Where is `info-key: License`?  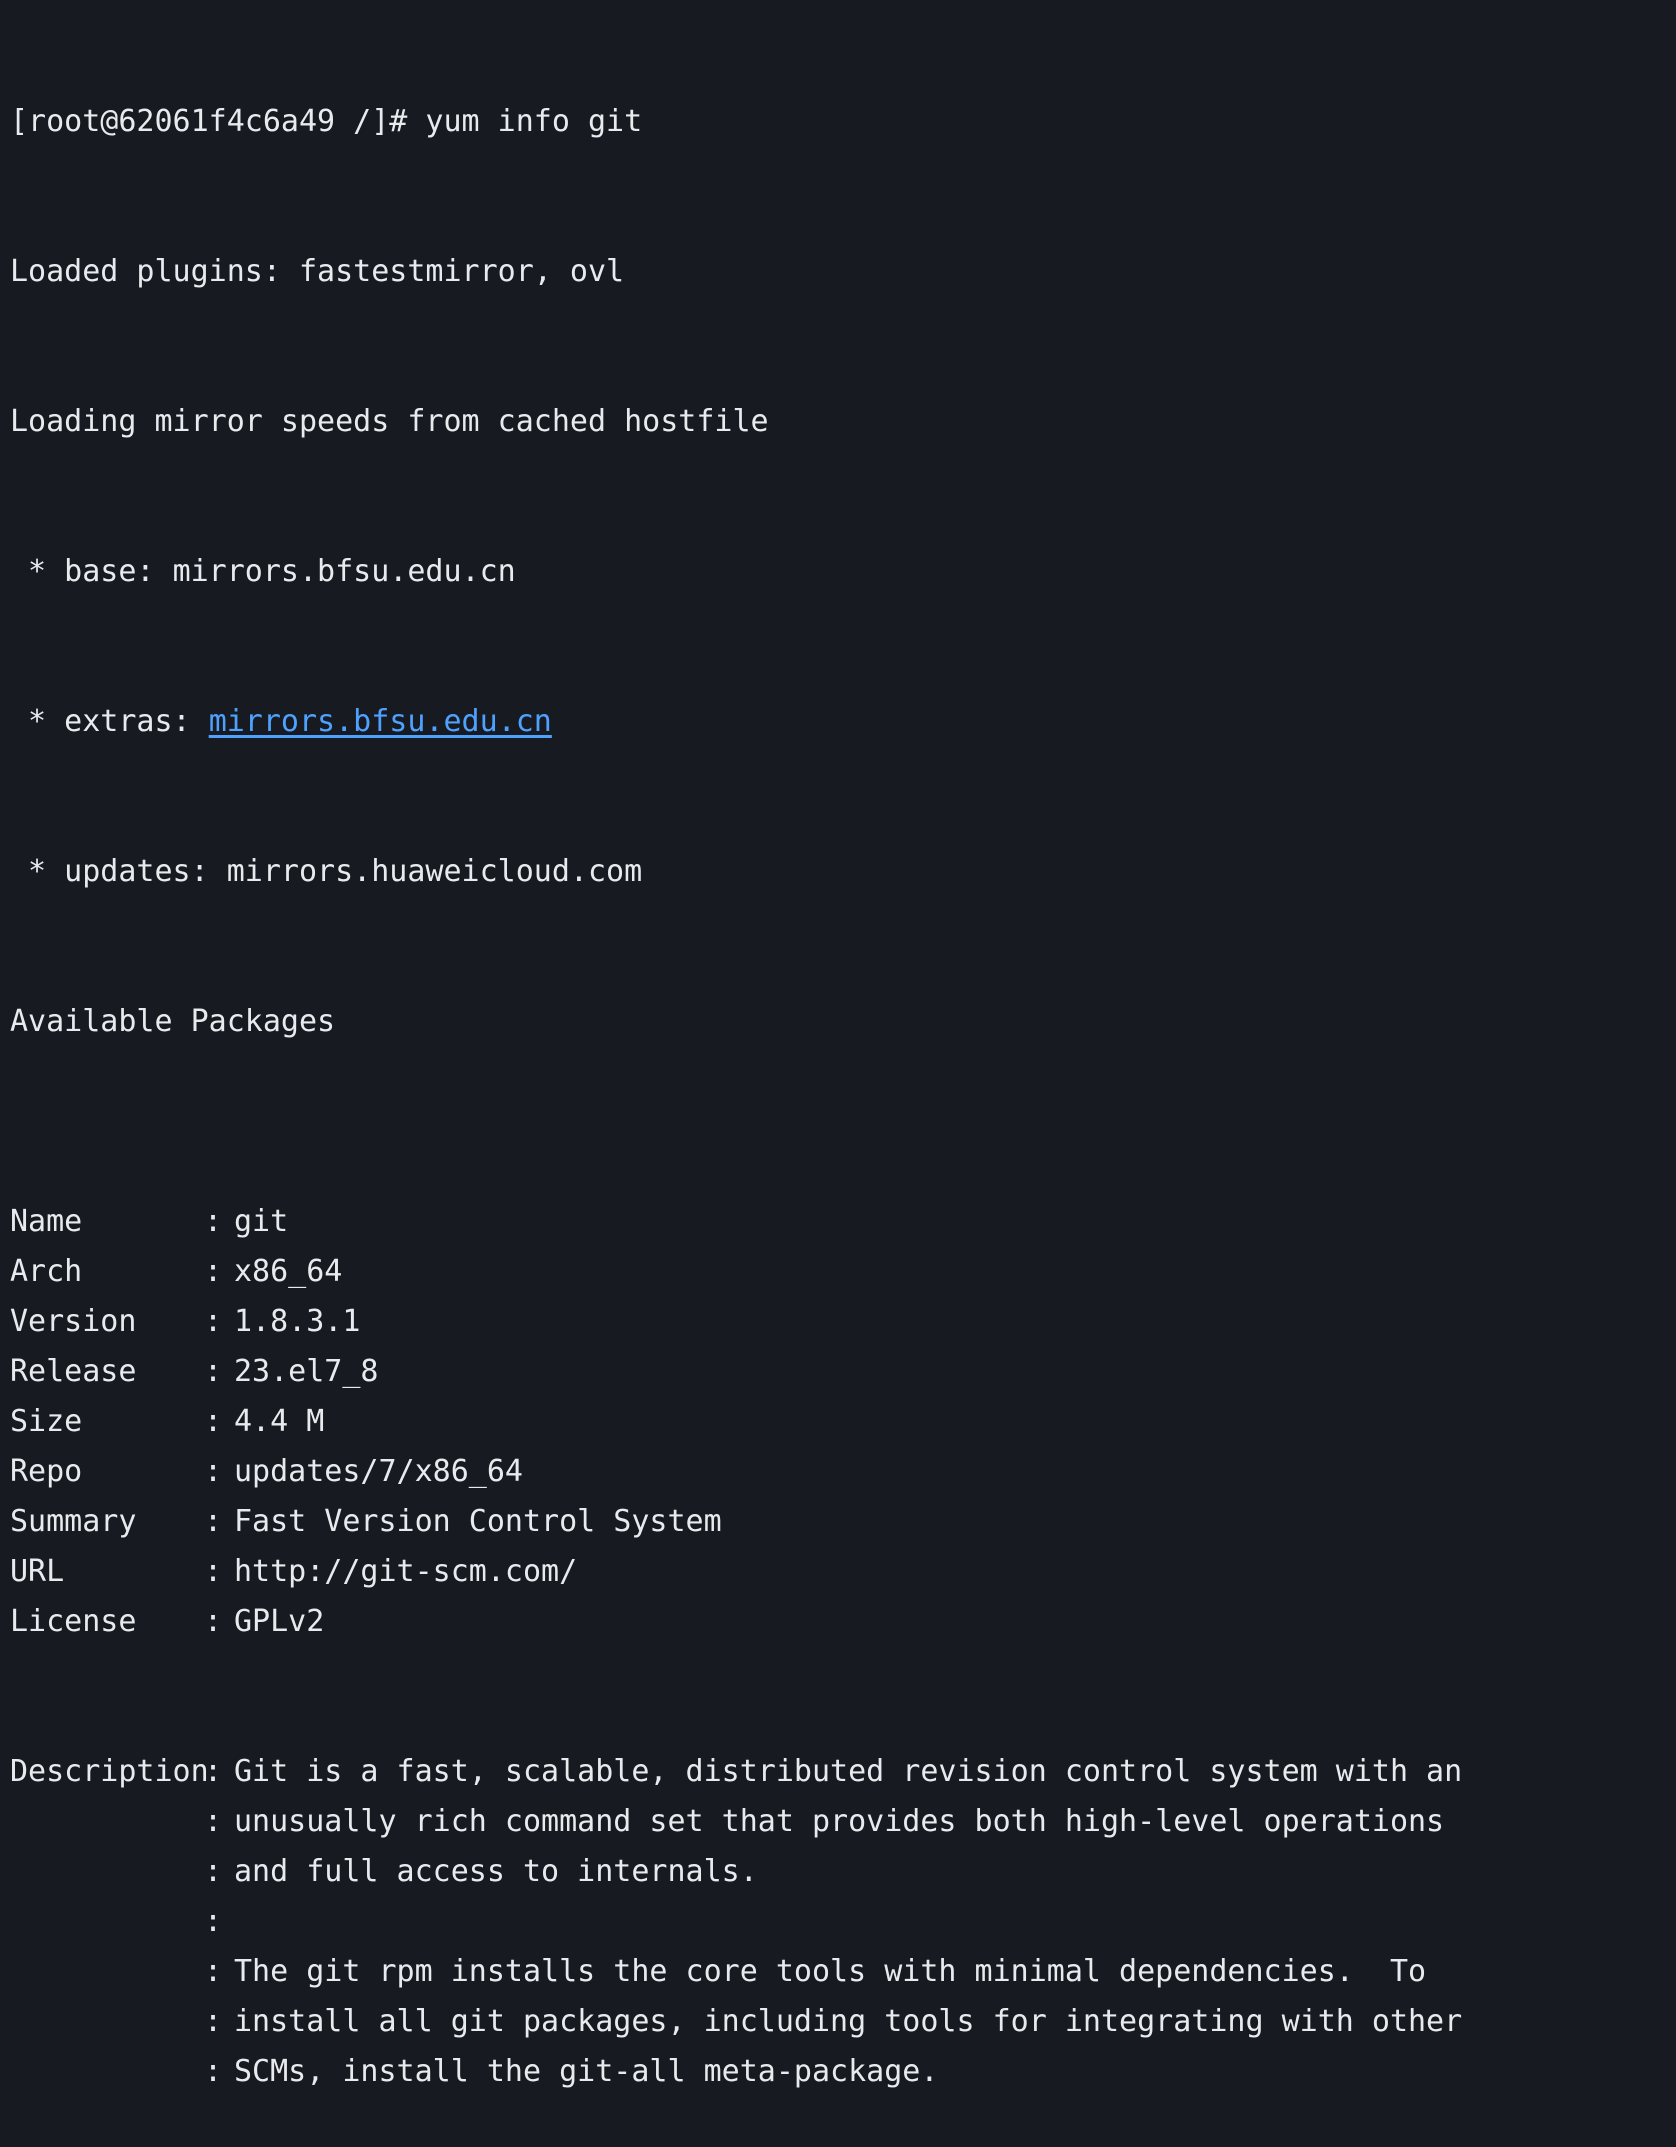
info-key: License is located at coordinates (73, 1621).